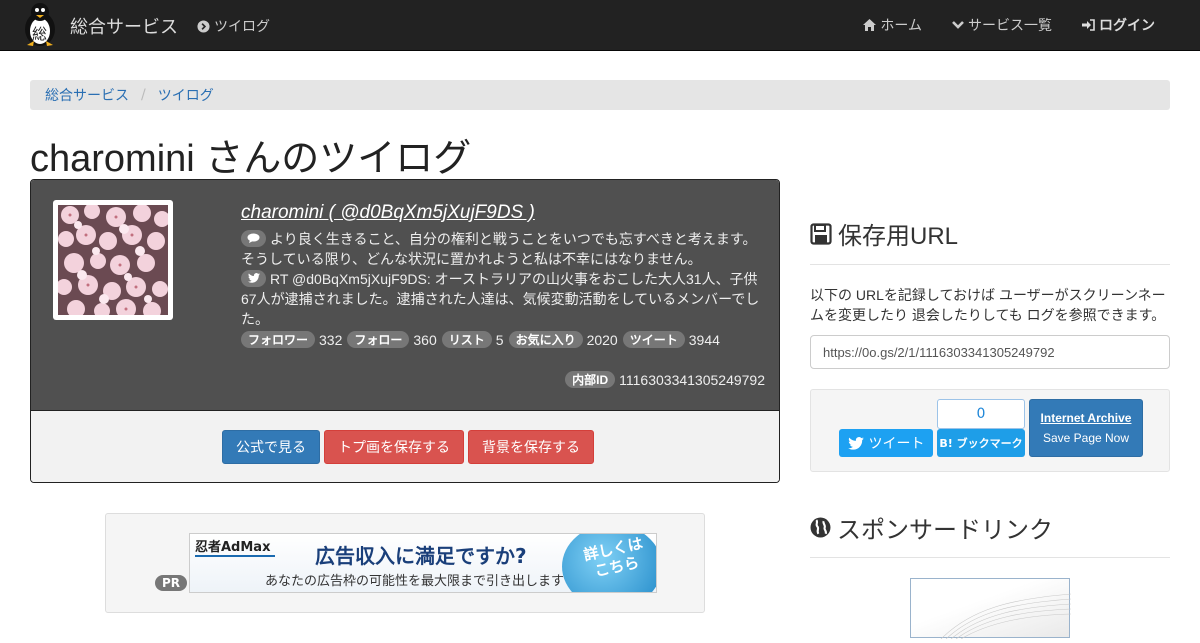 Image resolution: width=1200 pixels, height=643 pixels. Describe the element at coordinates (531, 447) in the screenshot. I see `save-background-button: 背景を保存する` at that location.